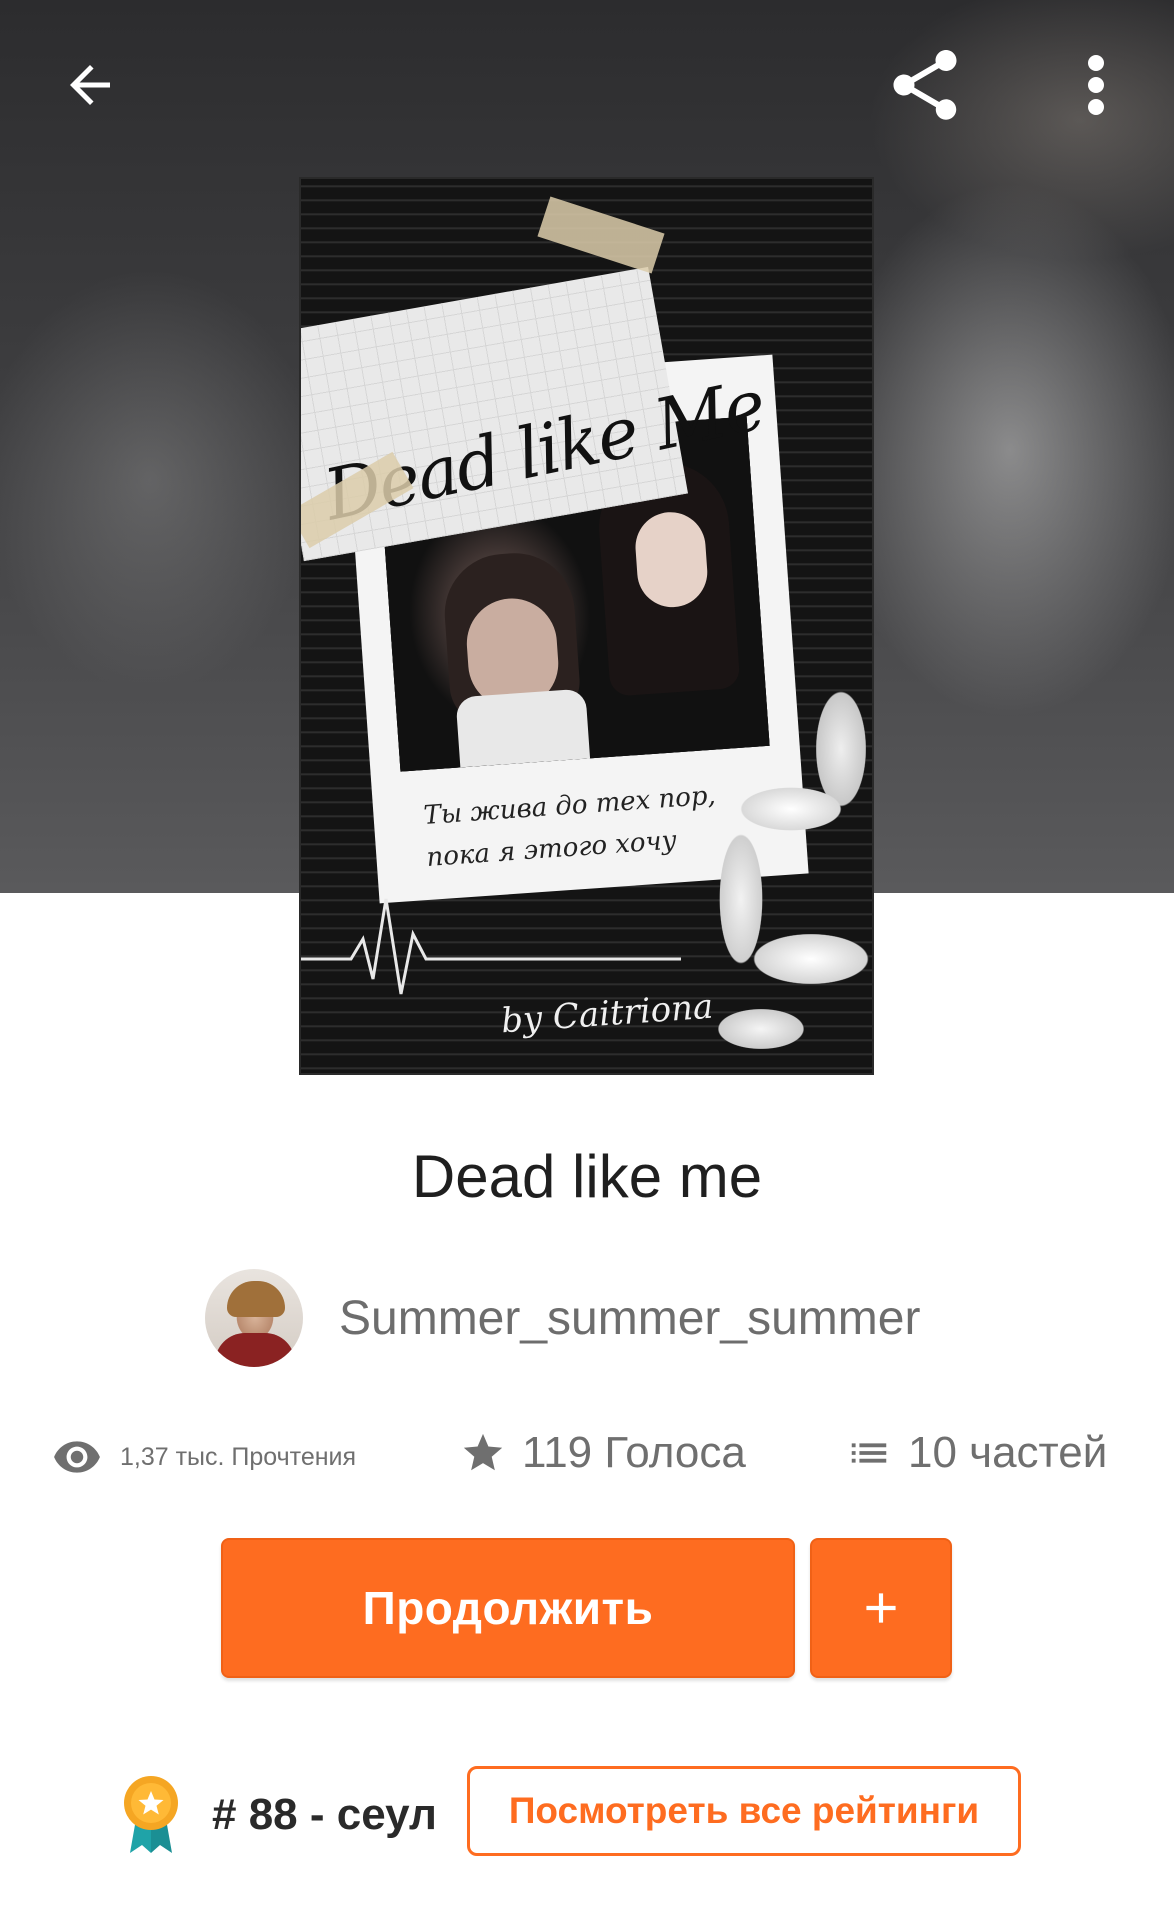 The height and width of the screenshot is (1920, 1174). I want to click on story-stats: 1,37 тыс. Прочтения 119 Голоса 10 частей, so click(587, 1460).